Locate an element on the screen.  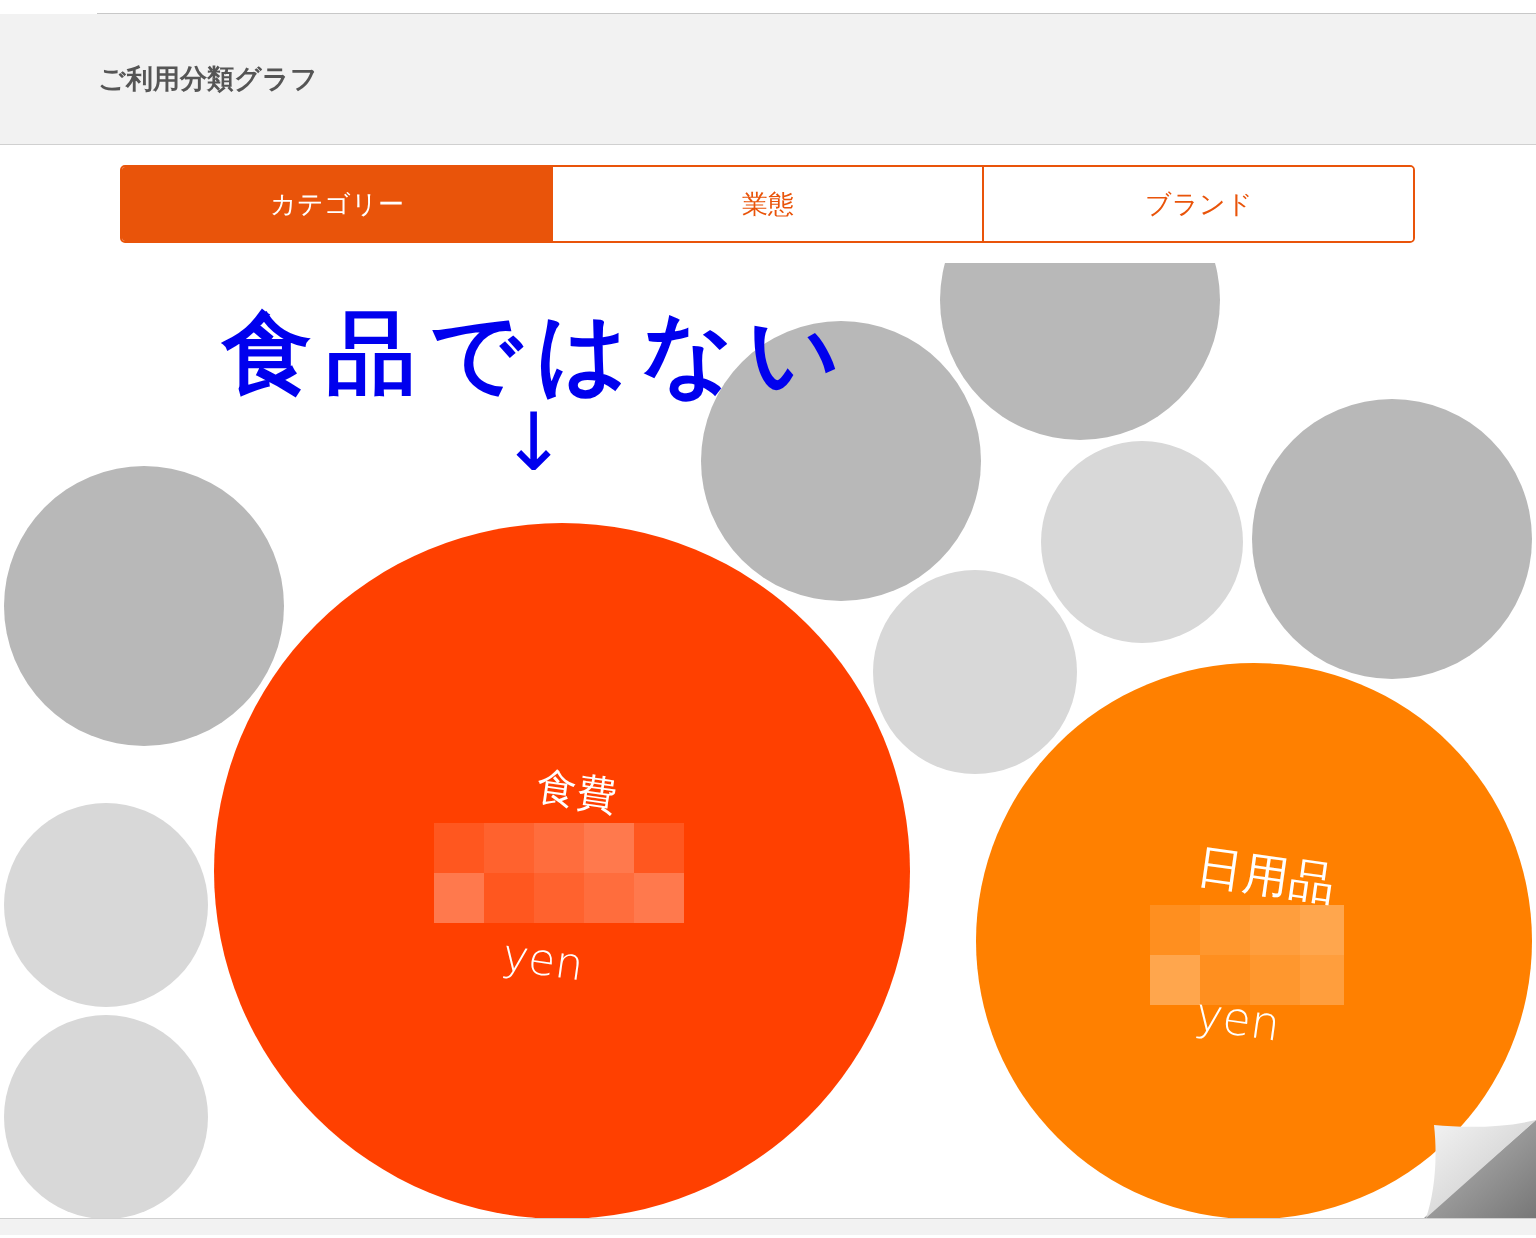
page-curl-icon is located at coordinates (1480, 1169).